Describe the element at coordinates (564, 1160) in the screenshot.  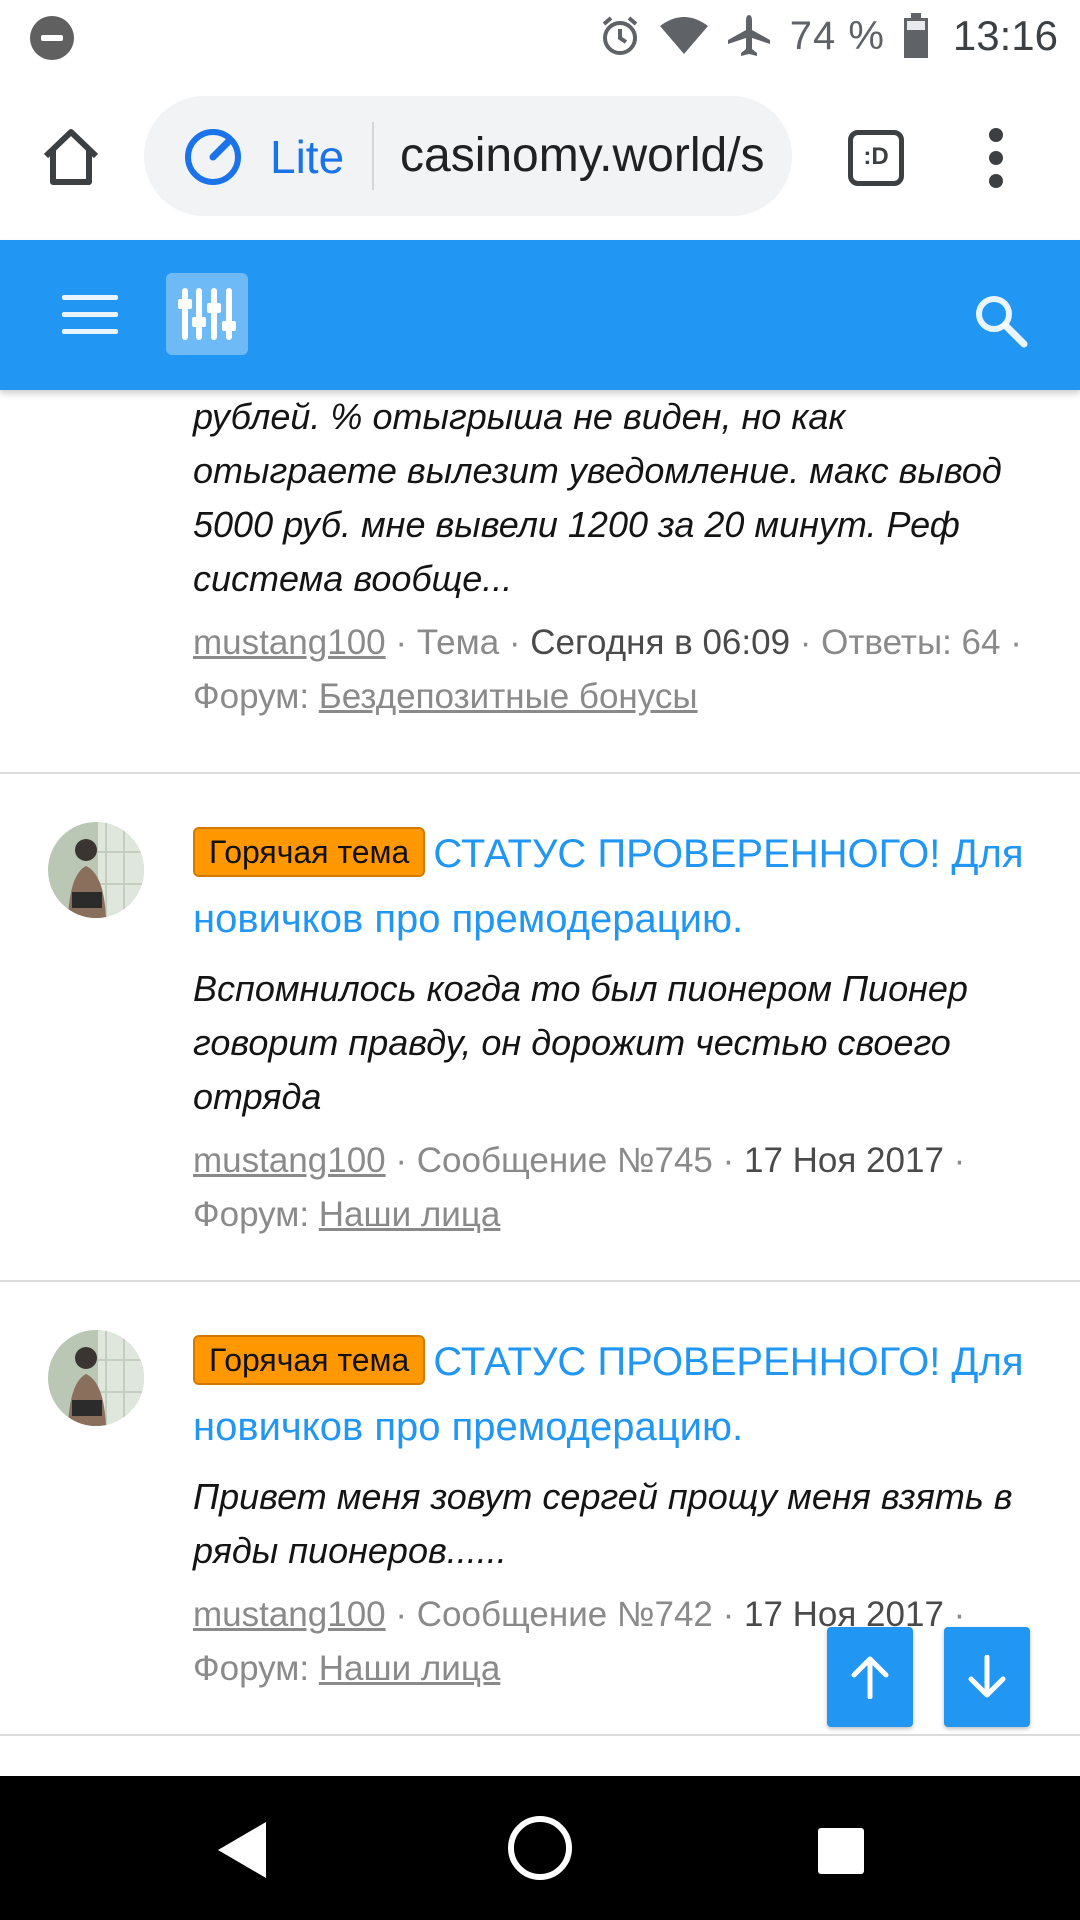
I see `post-number: · Сообщение №745 ·` at that location.